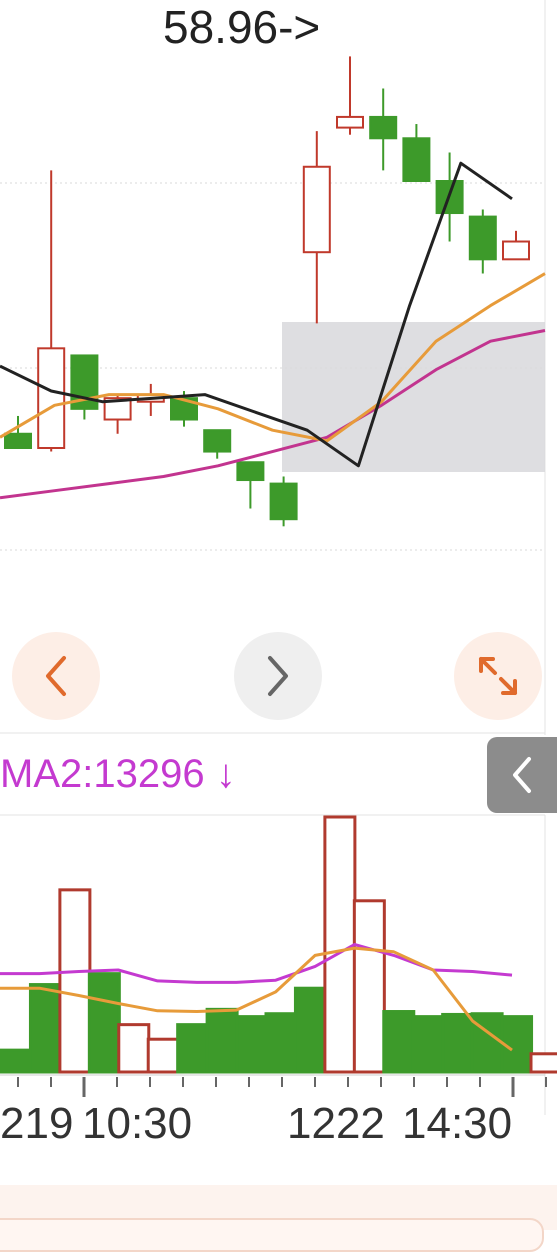  What do you see at coordinates (457, 1123) in the screenshot?
I see `x-tick-label: 14:30` at bounding box center [457, 1123].